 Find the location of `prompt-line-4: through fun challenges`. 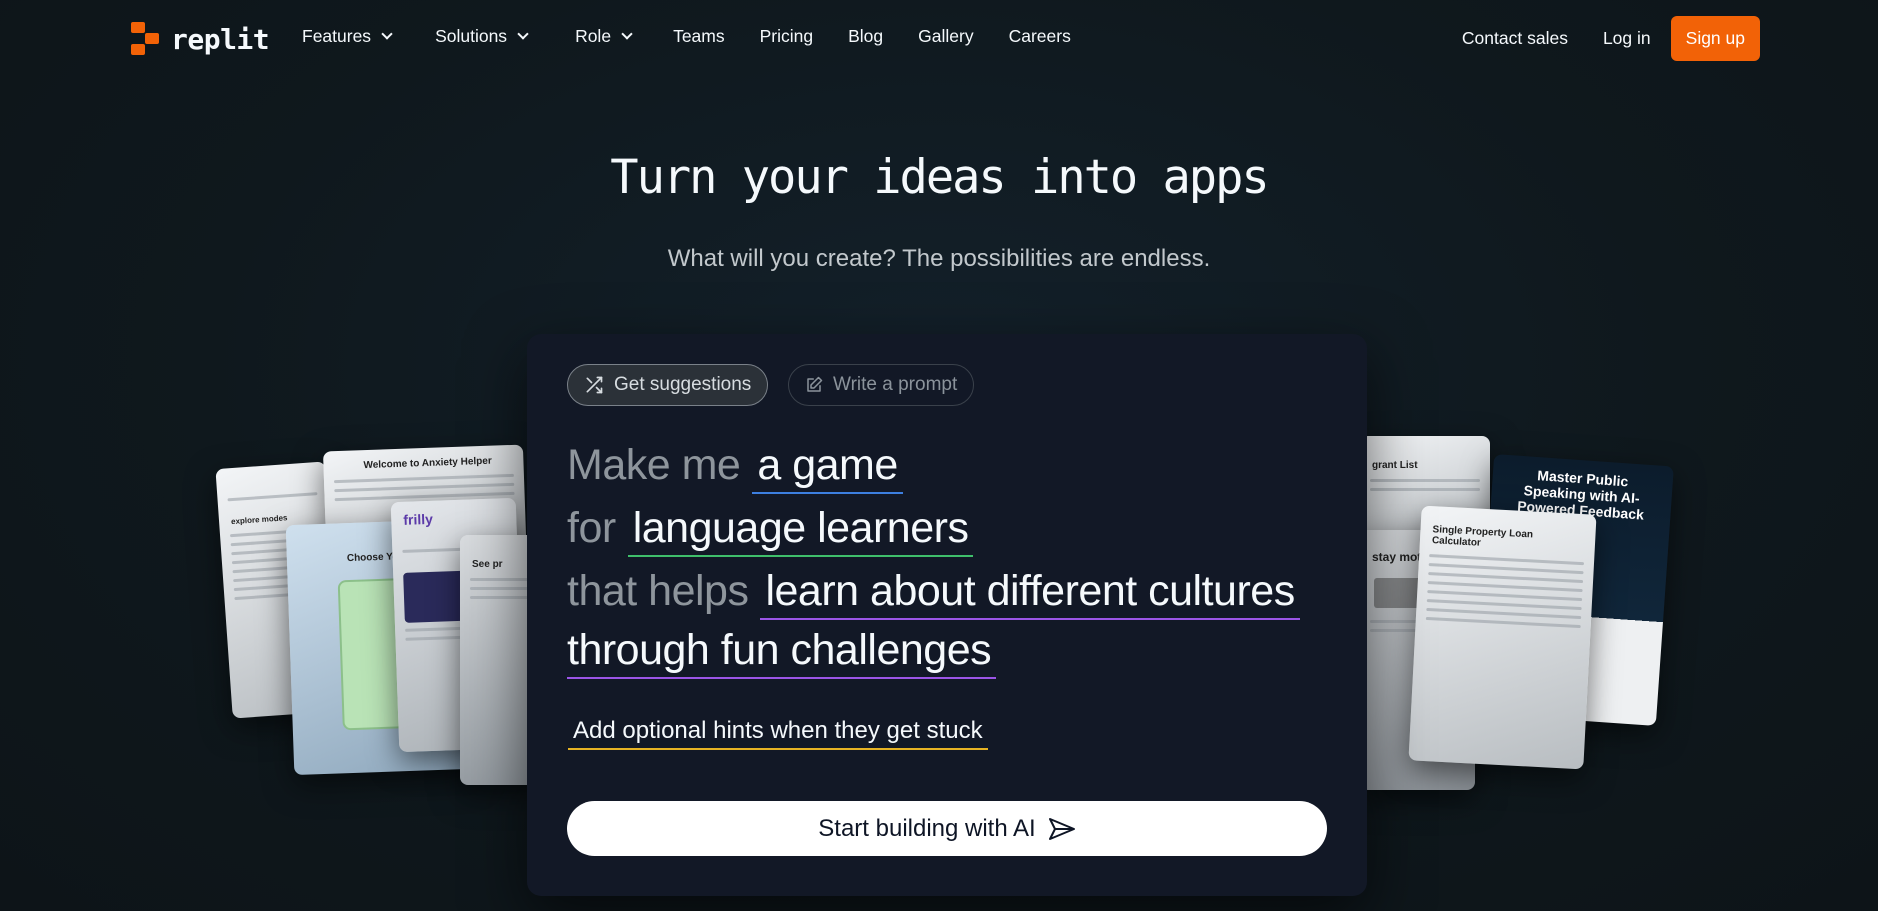

prompt-line-4: through fun challenges is located at coordinates (957, 654).